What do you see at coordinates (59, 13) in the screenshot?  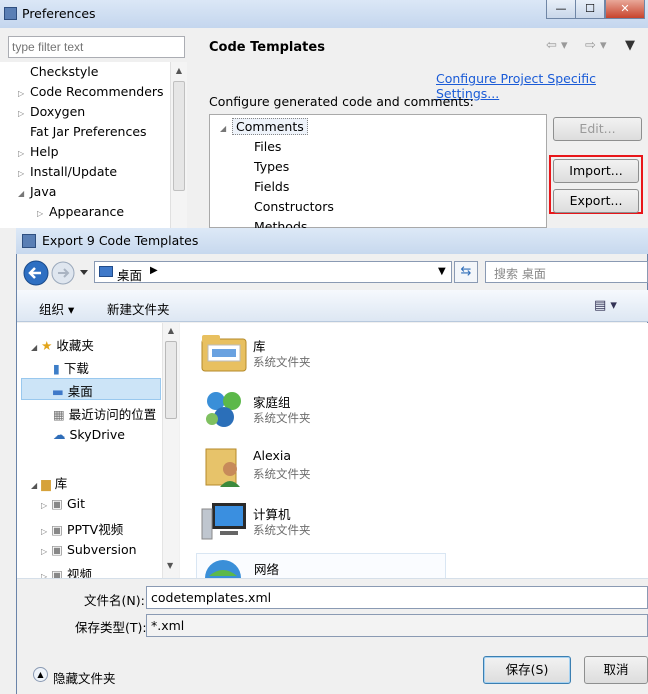 I see `preferences-title: Preferences` at bounding box center [59, 13].